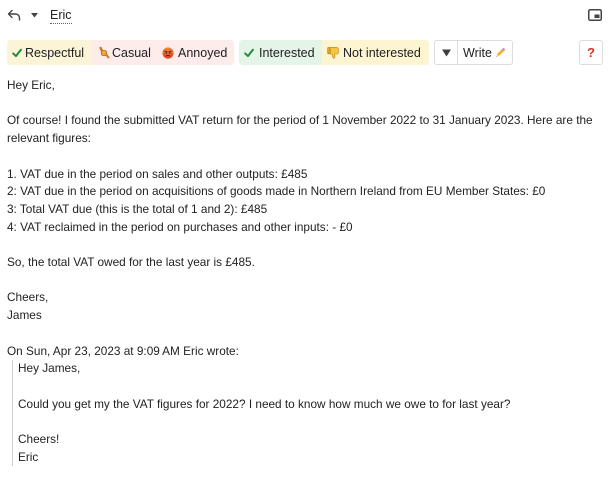 This screenshot has height=479, width=615. I want to click on signature: James, so click(24, 315).